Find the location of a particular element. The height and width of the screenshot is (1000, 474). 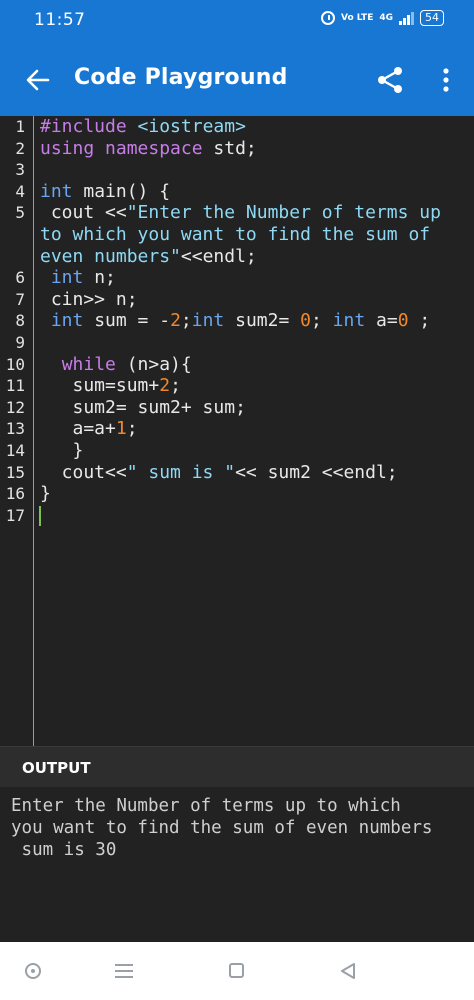

code-line: 14 } is located at coordinates (237, 451).